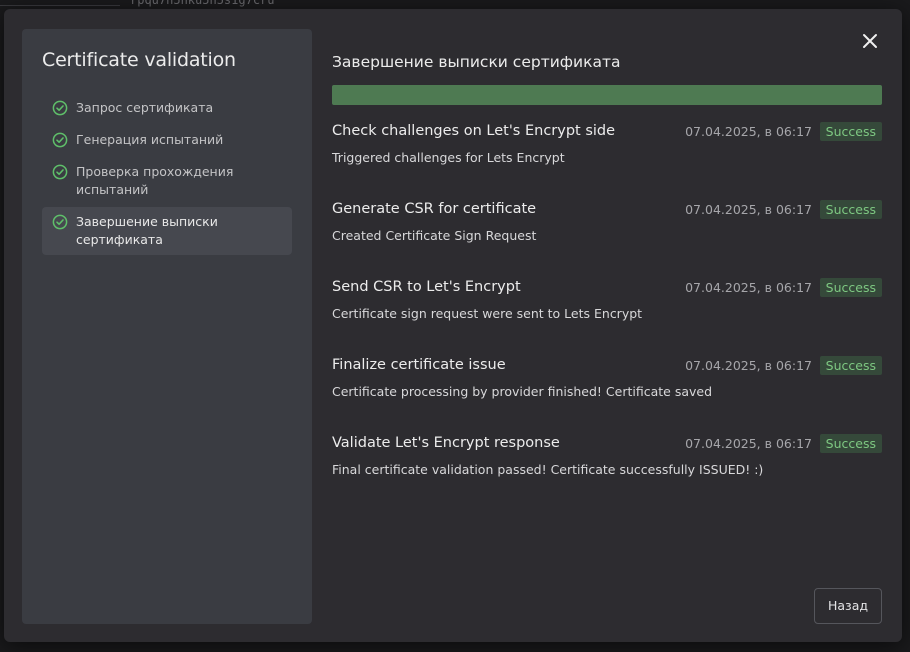 This screenshot has width=910, height=652. I want to click on step-label: Проверка прохождения испытаний, so click(155, 180).